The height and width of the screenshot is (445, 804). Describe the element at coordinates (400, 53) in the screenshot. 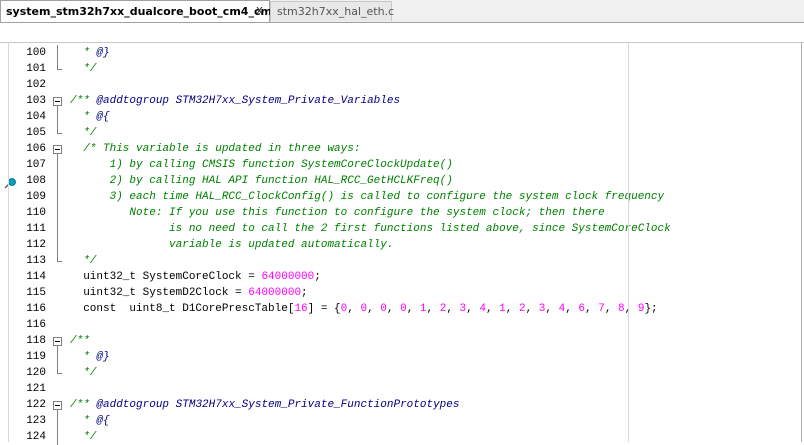

I see `code-line: 100 * @}` at that location.